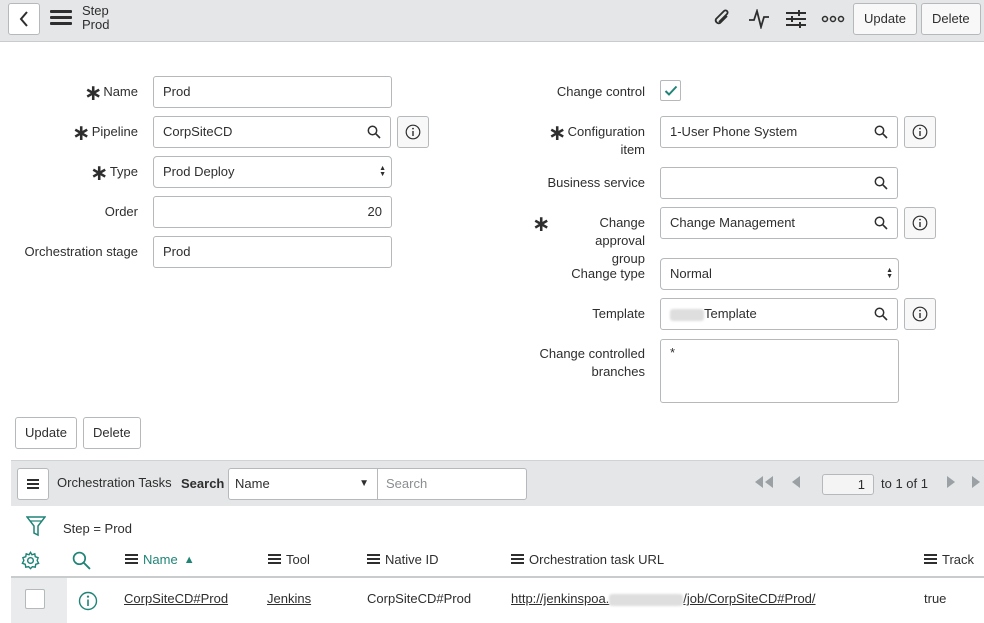 The height and width of the screenshot is (623, 984). Describe the element at coordinates (796, 483) in the screenshot. I see `prev-page-icon` at that location.